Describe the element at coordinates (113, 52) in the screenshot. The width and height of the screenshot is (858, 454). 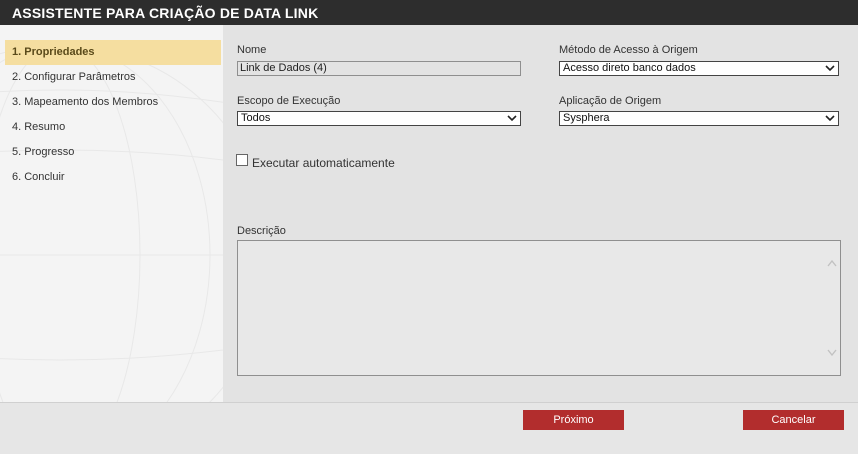
I see `step-propriedades: 1. Propriedades` at that location.